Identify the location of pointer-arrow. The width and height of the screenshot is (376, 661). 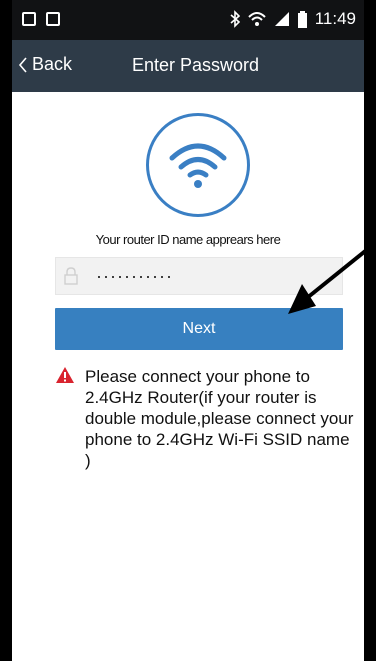
(332, 278).